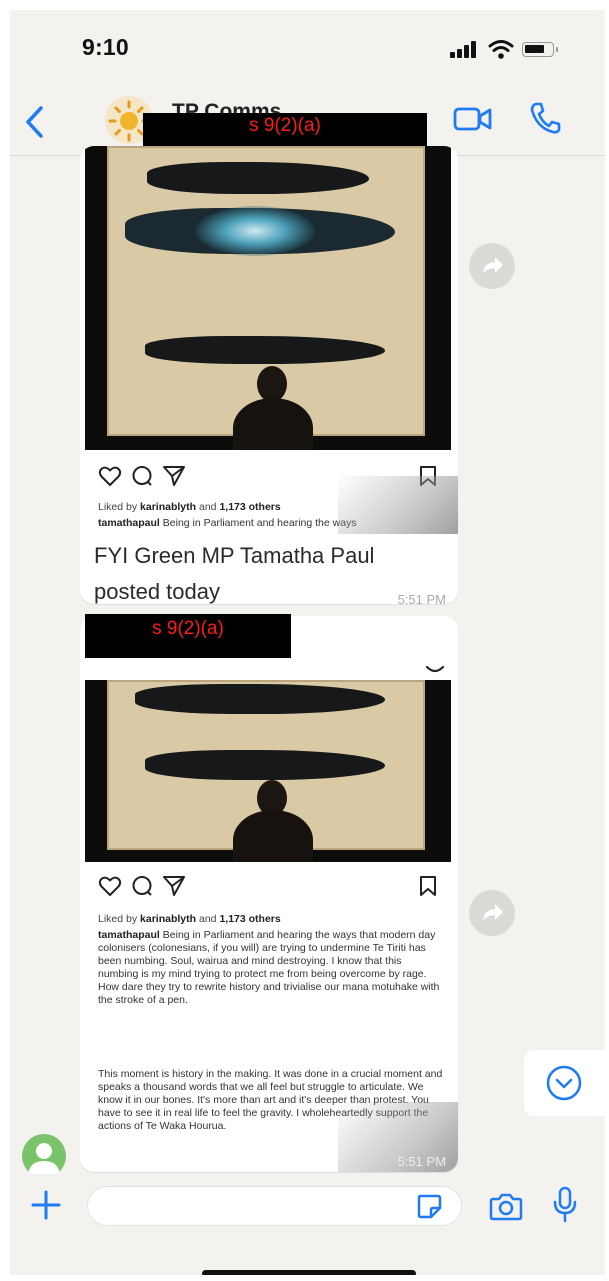 This screenshot has width=609, height=1281. I want to click on scroll-to-bottom-button, so click(564, 1083).